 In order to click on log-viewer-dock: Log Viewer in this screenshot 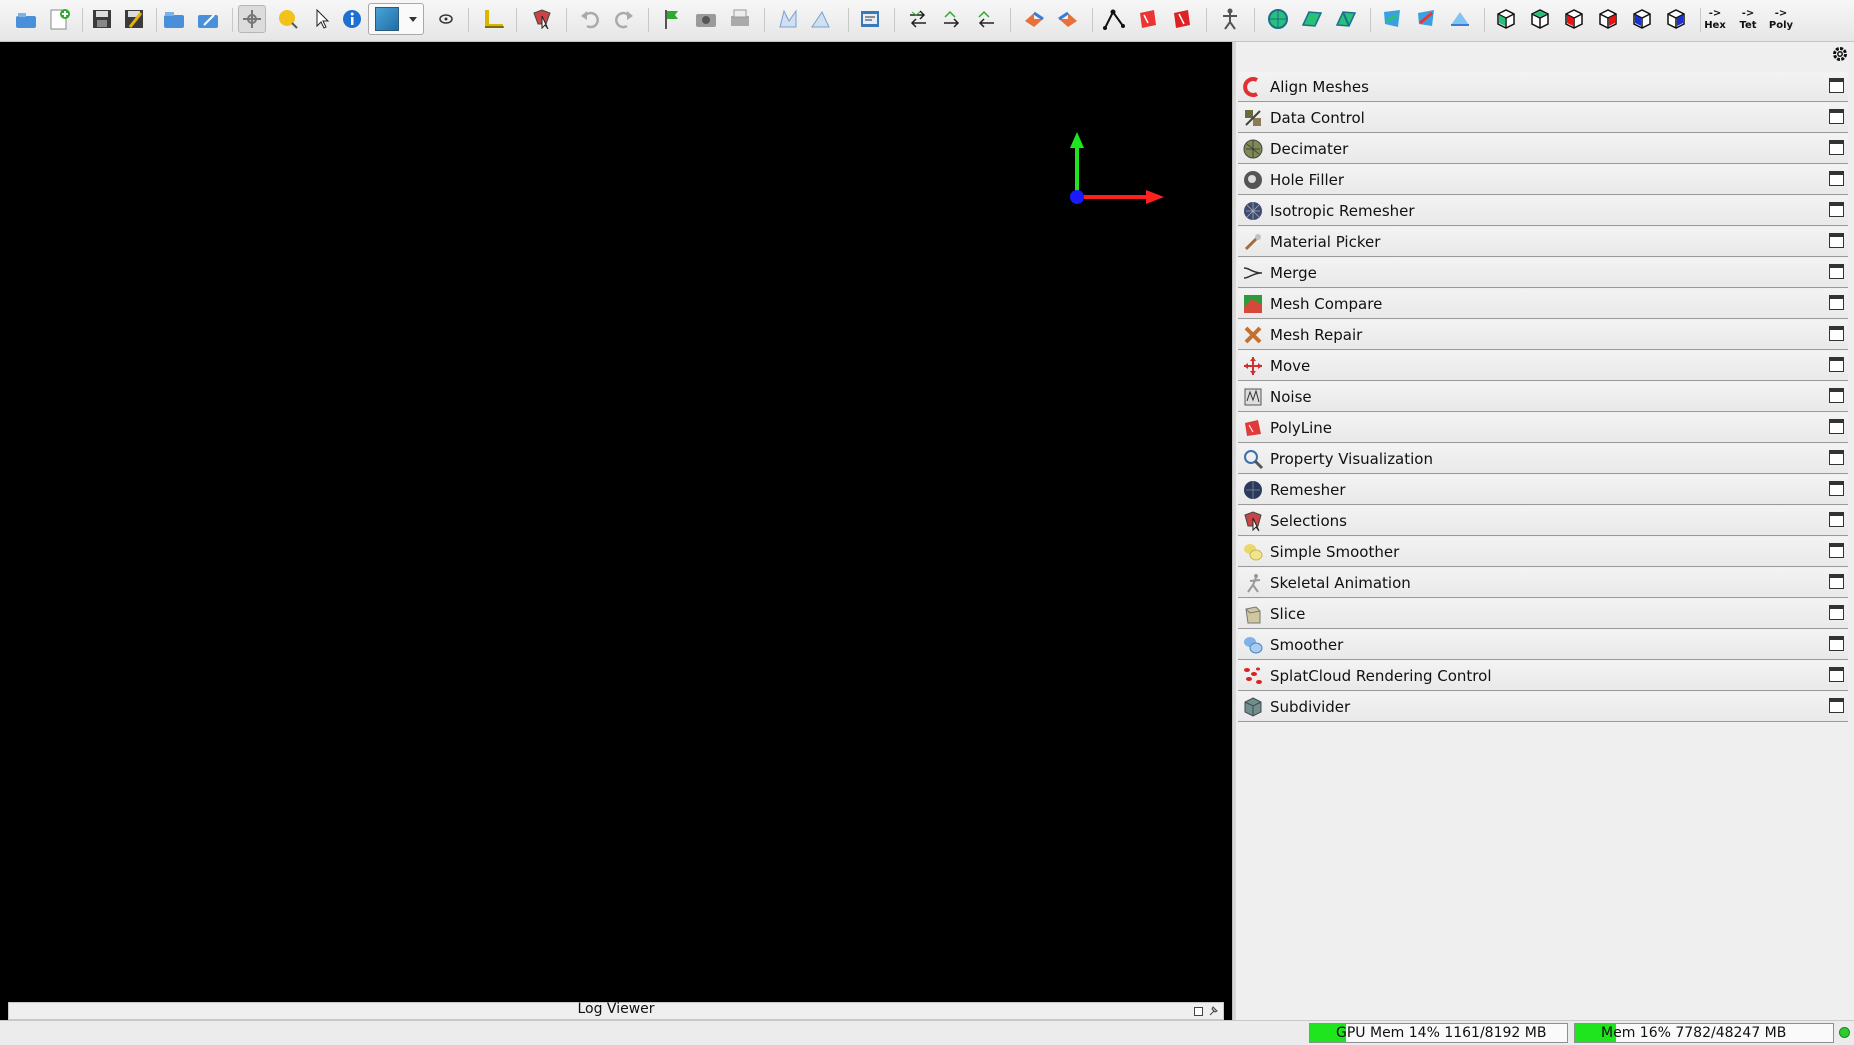, I will do `click(616, 1010)`.